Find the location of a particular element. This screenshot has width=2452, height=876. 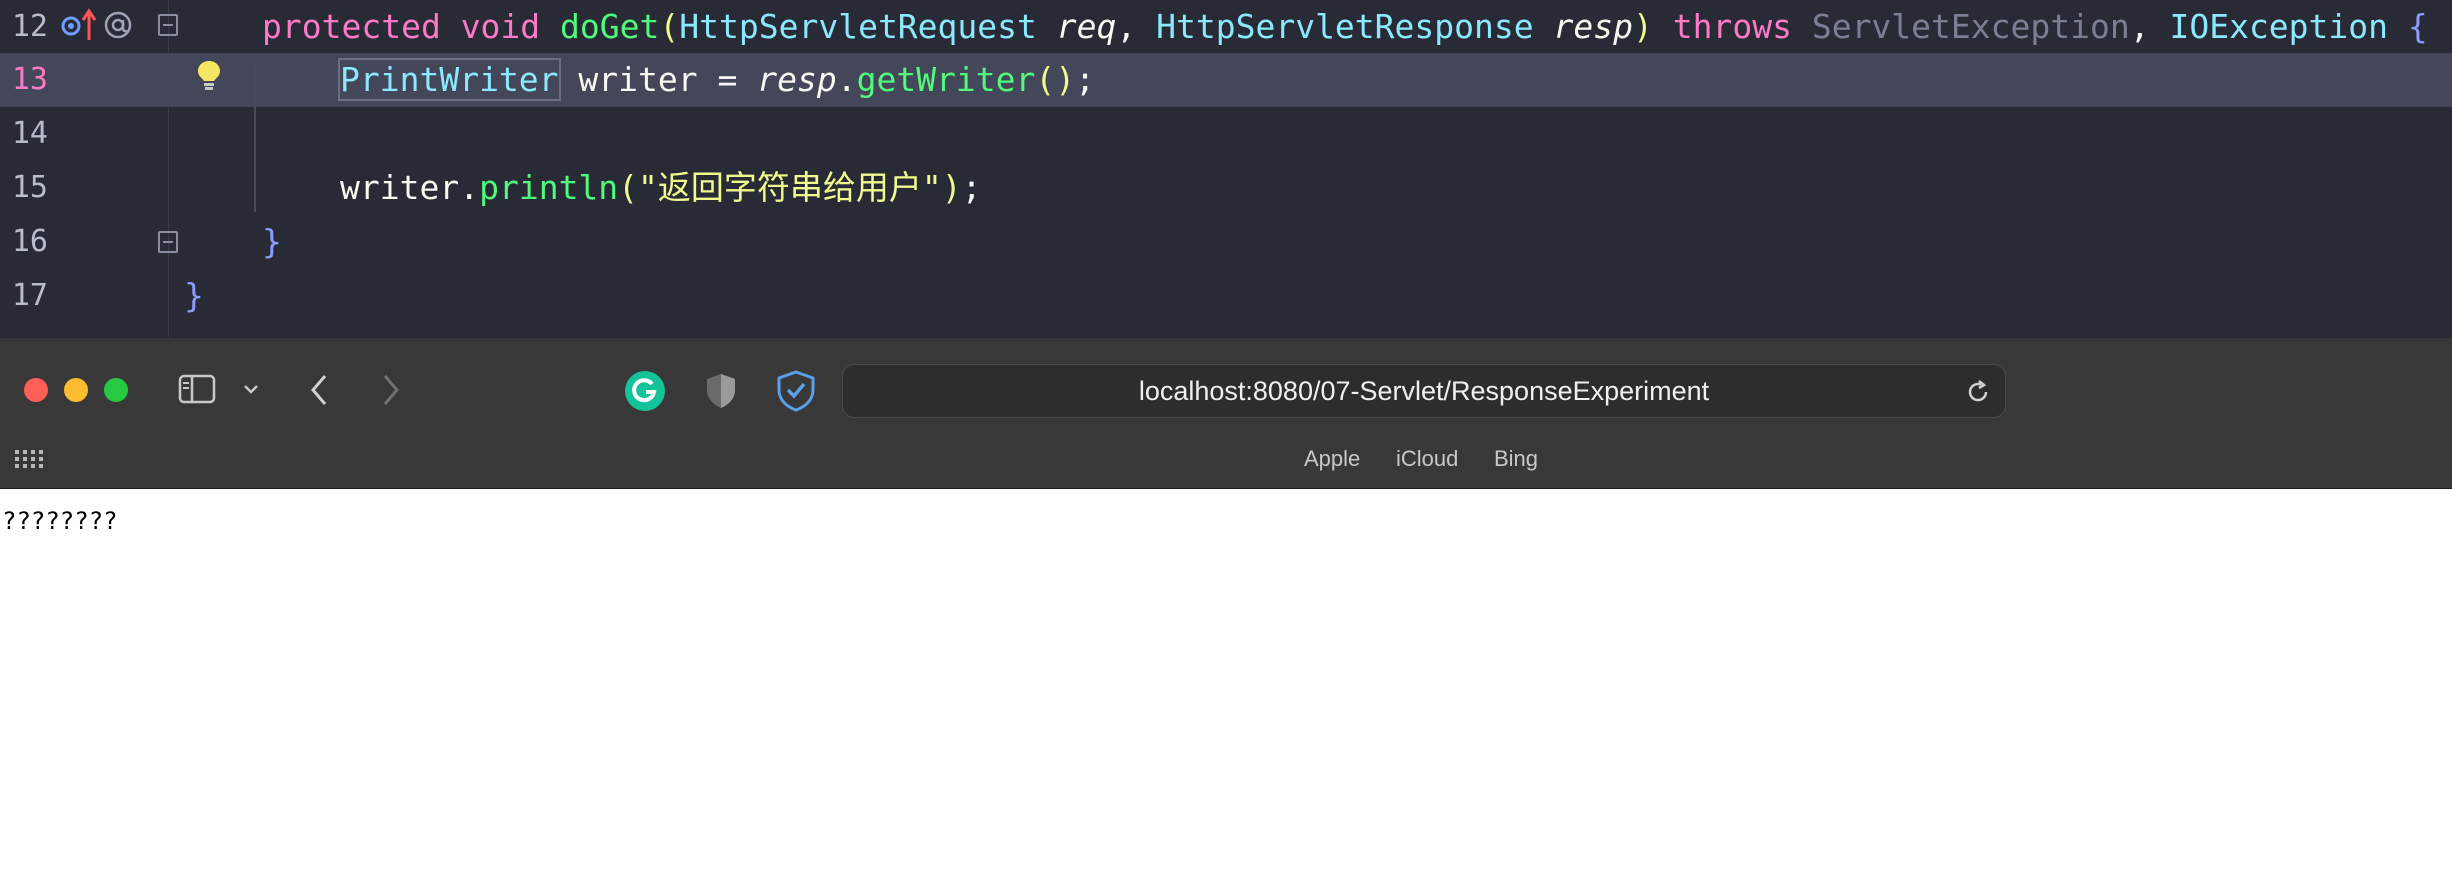

grammarly-icon is located at coordinates (645, 393).